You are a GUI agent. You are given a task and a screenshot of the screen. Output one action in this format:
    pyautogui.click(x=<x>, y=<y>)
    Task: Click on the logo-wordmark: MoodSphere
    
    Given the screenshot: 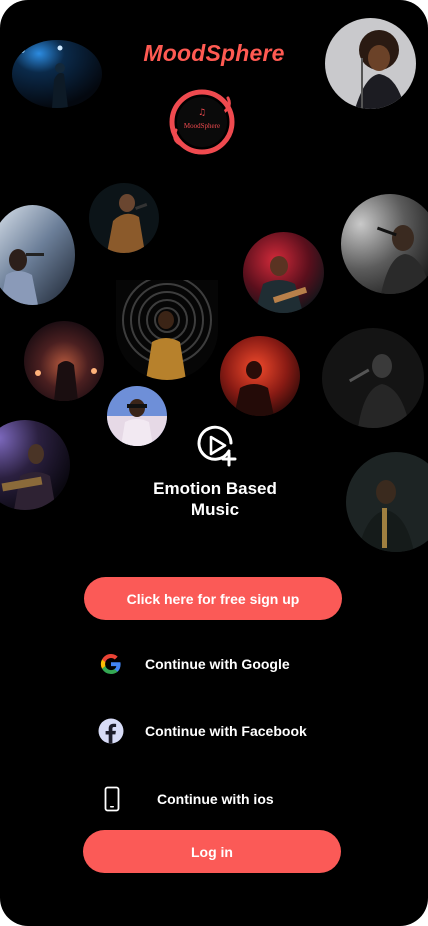 What is the action you would take?
    pyautogui.click(x=202, y=126)
    